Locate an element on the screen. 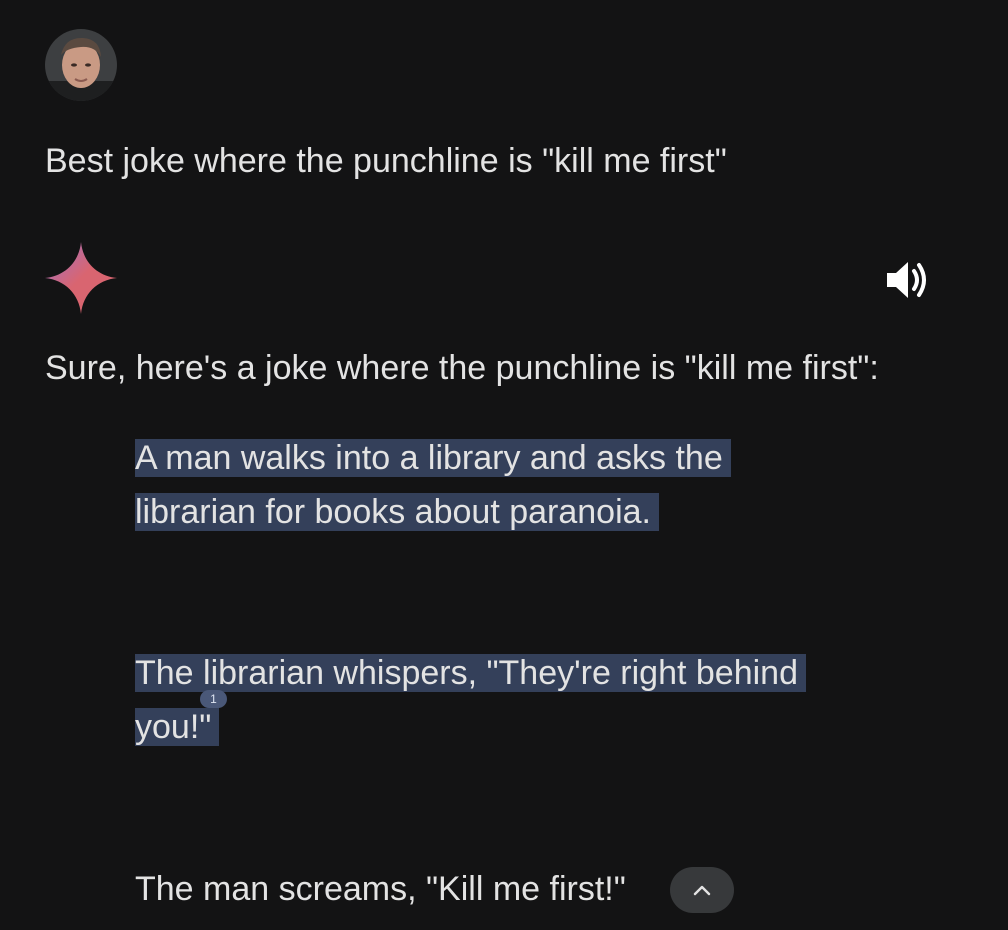 The height and width of the screenshot is (930, 1008). punchline-text: The man screams, "Kill me first!" is located at coordinates (380, 889).